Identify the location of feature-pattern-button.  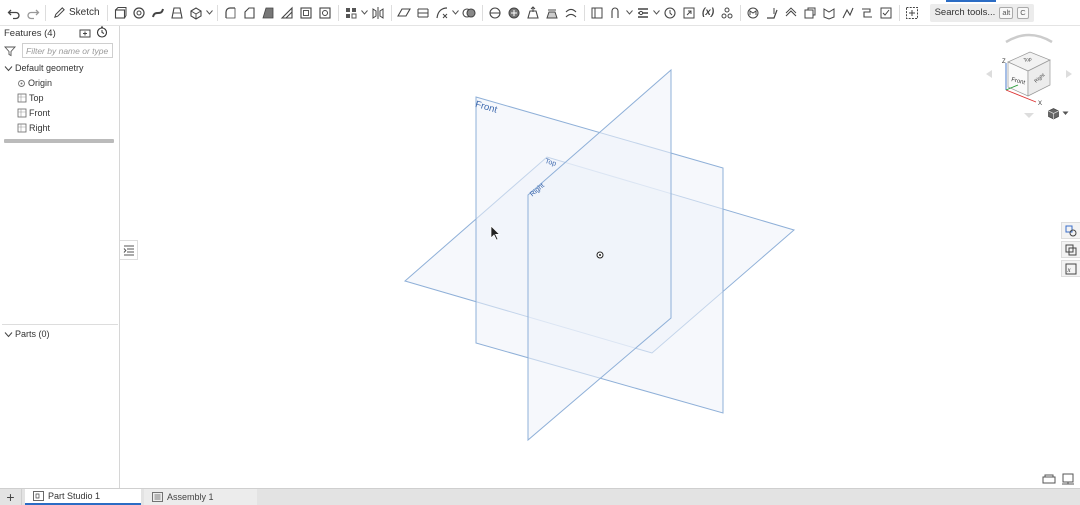
(727, 13).